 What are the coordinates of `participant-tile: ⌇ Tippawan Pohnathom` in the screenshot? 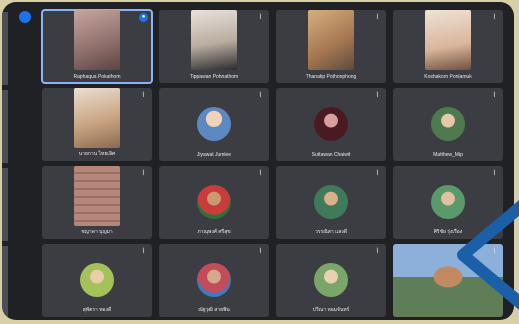 It's located at (214, 46).